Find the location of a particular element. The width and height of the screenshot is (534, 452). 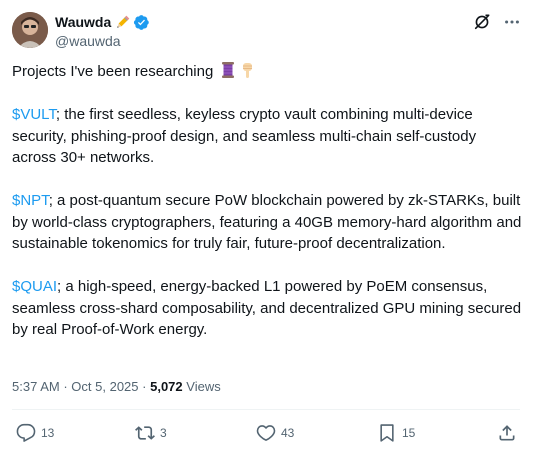

tweet-date: Oct 5, 2025 is located at coordinates (104, 386).